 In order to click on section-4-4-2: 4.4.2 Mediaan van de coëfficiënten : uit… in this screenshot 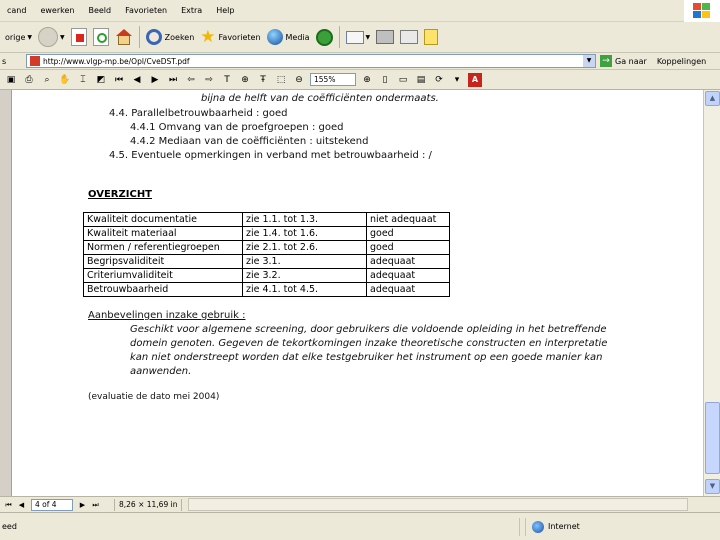, I will do `click(249, 141)`.